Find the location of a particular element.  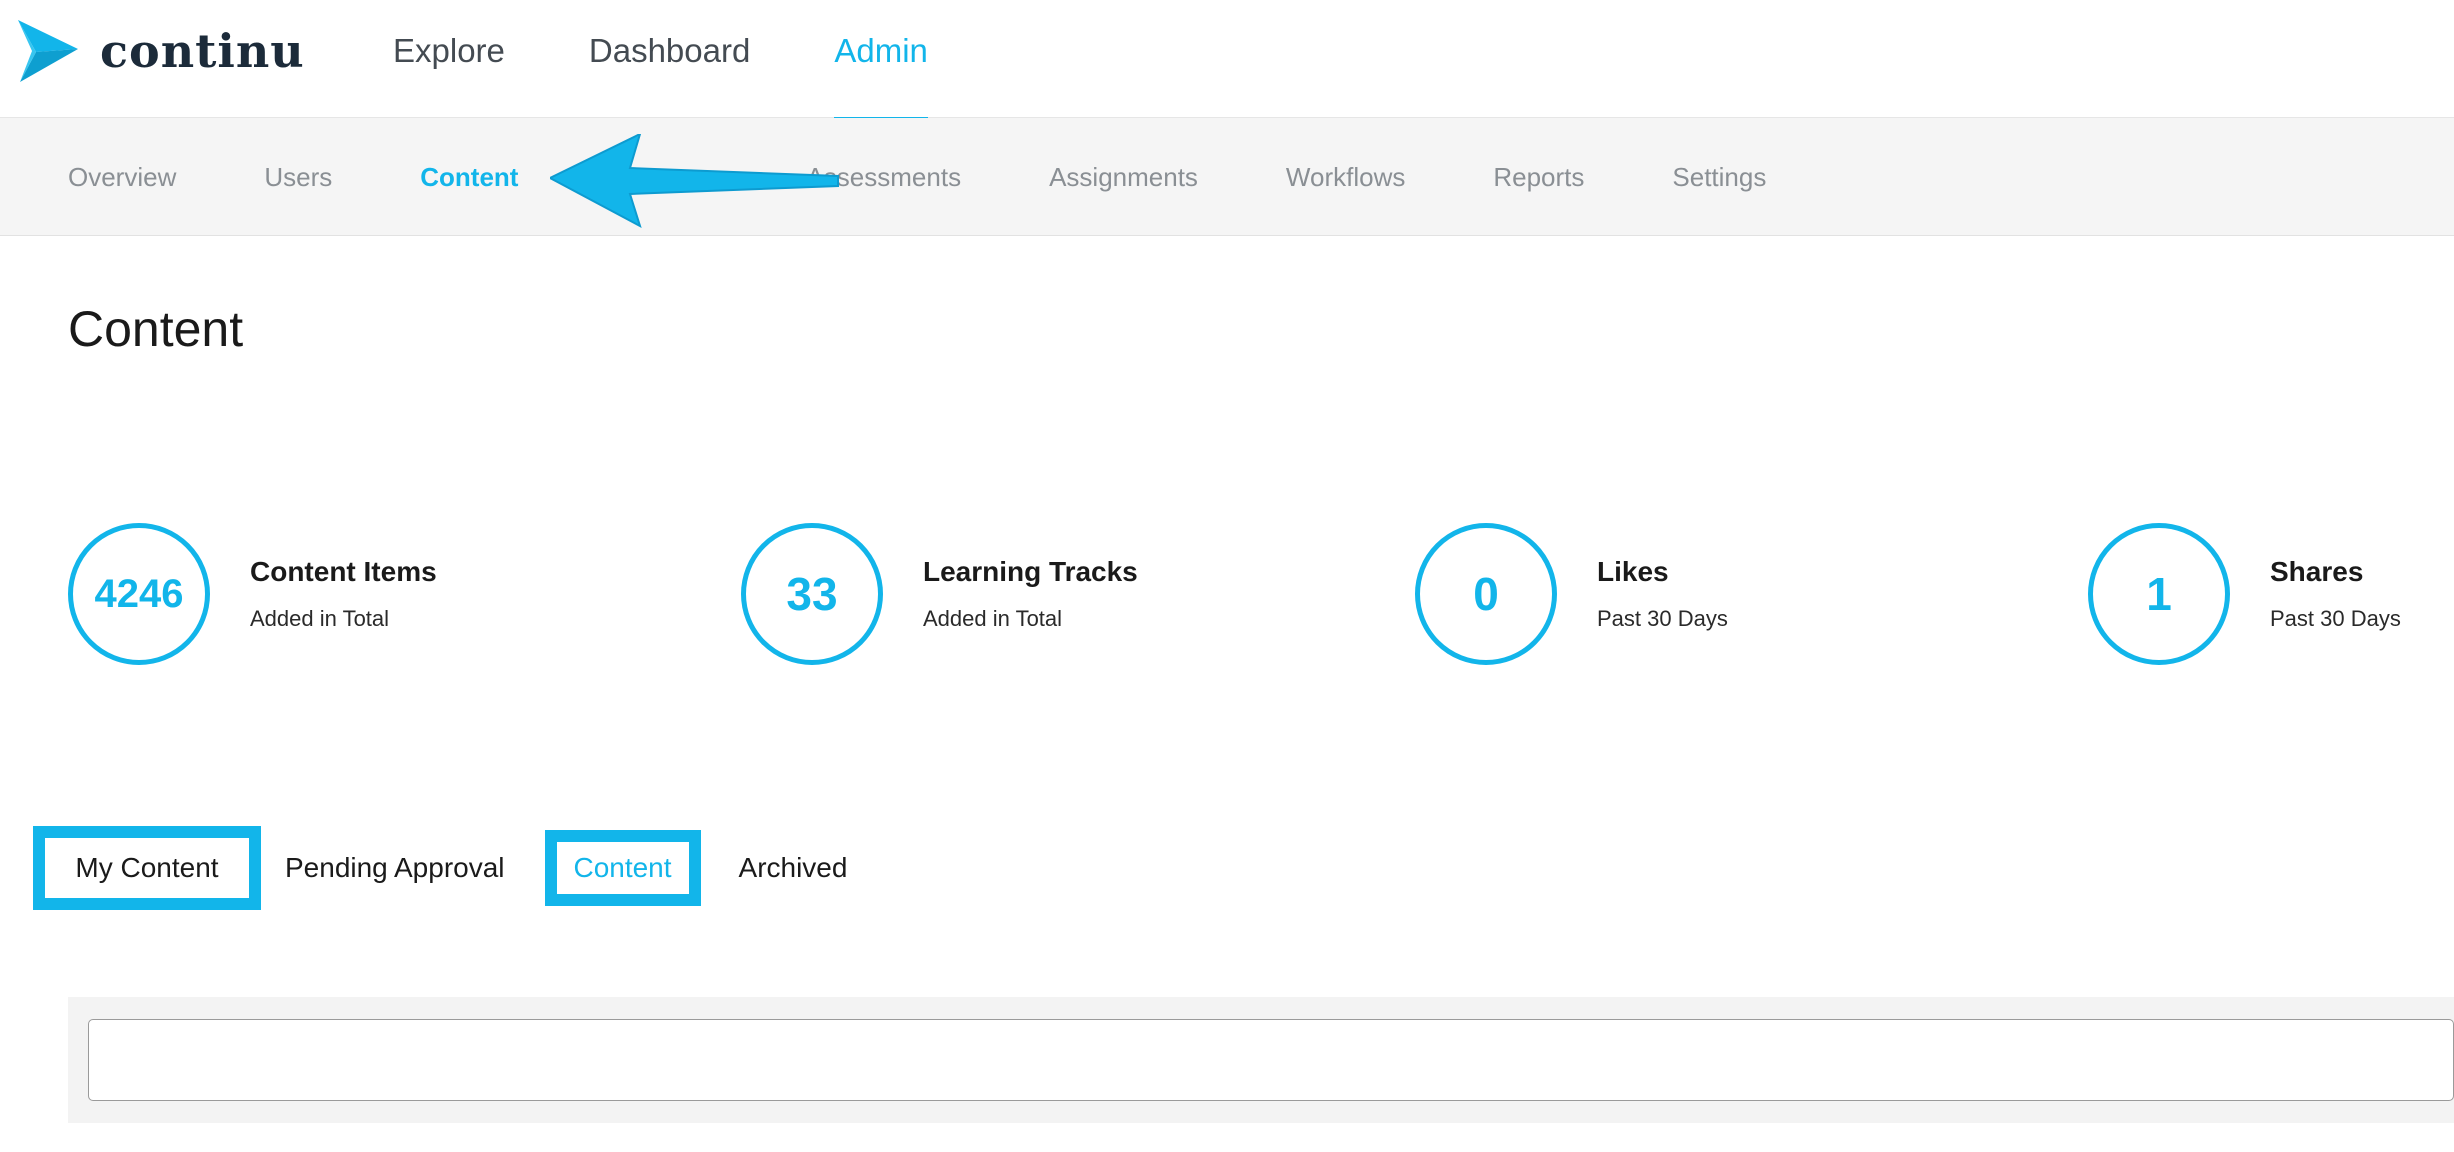

stat-shares: 1 Shares Past 30 Days is located at coordinates (2244, 594).